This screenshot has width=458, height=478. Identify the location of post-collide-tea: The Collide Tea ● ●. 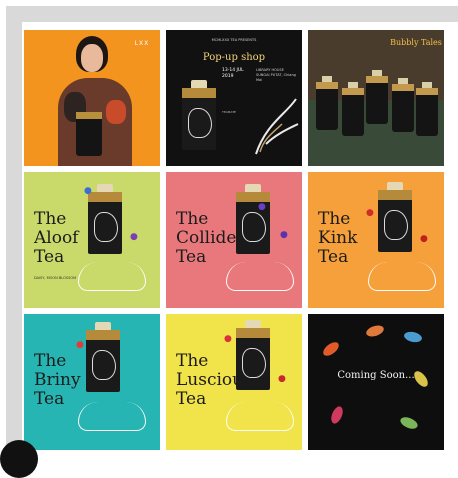
(234, 240).